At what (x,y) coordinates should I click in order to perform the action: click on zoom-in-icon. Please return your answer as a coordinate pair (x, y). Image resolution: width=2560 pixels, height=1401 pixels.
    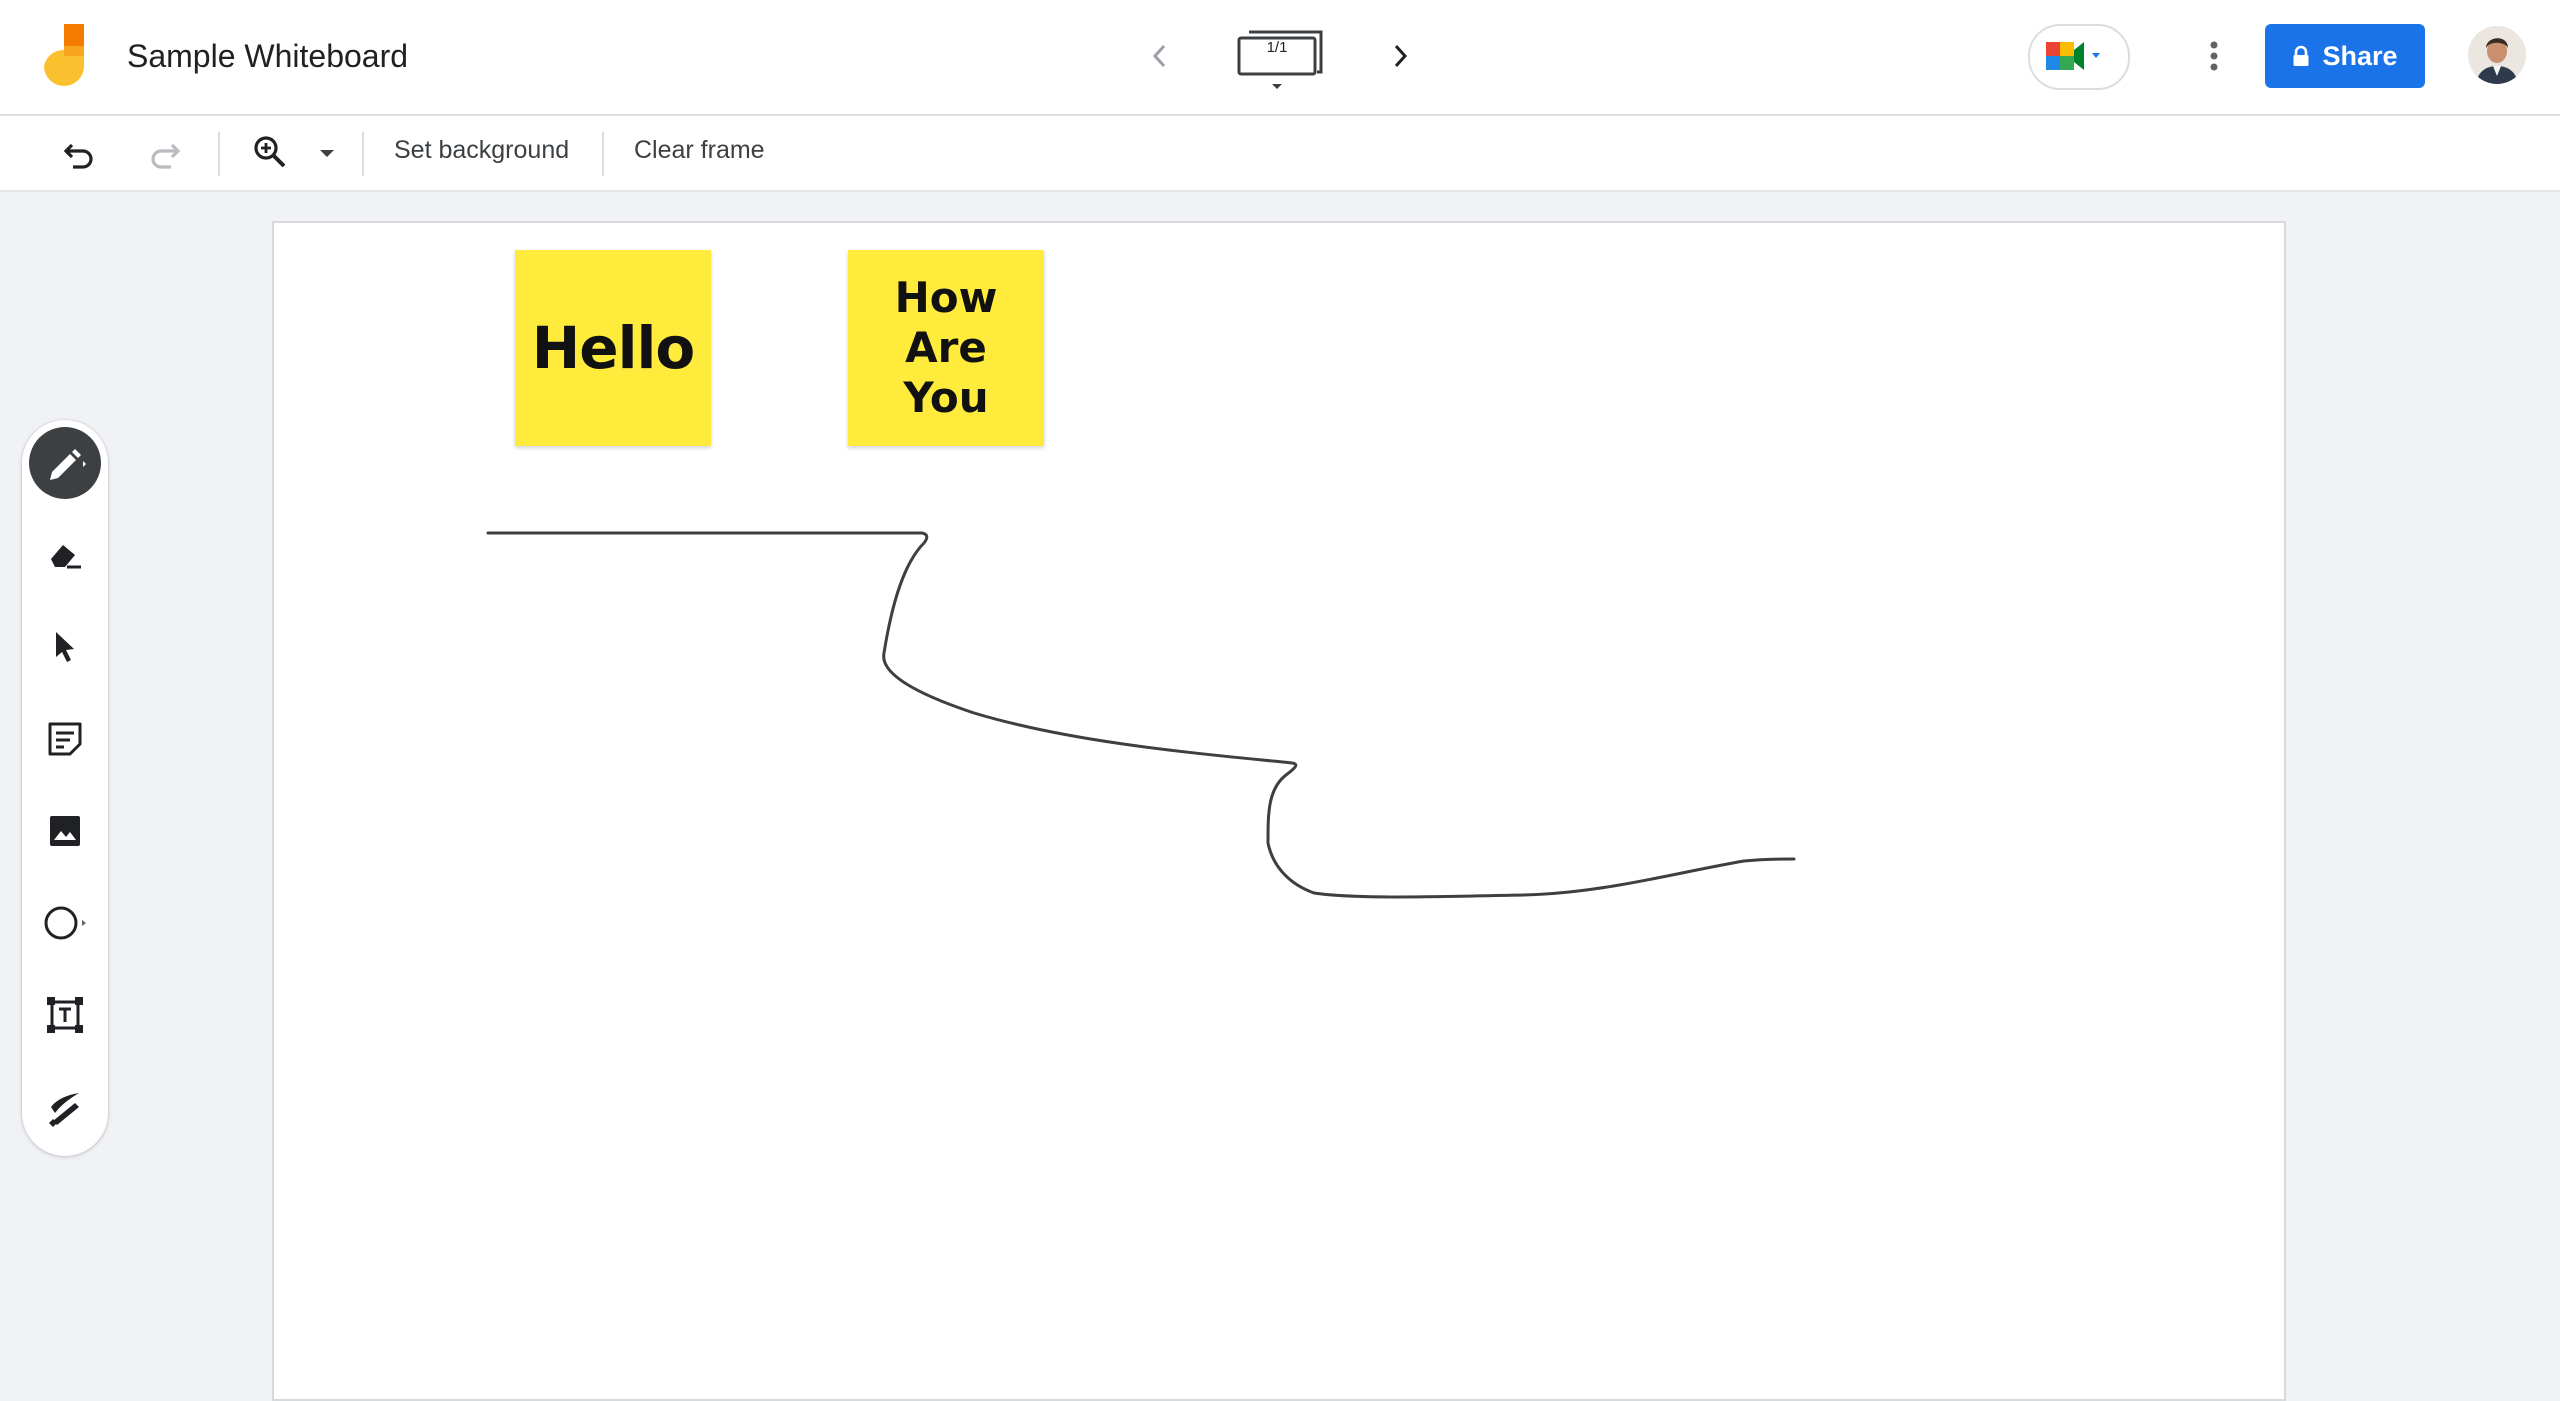
    Looking at the image, I should click on (270, 152).